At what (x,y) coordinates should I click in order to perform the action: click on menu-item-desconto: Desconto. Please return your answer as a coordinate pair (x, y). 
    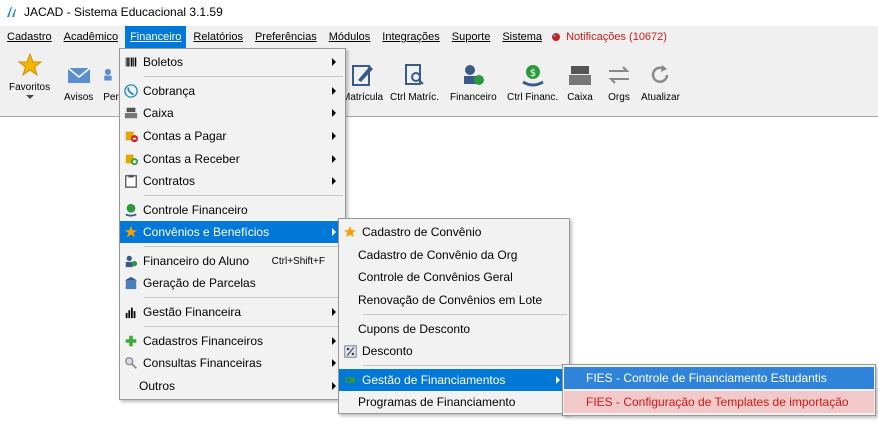
    Looking at the image, I should click on (454, 351).